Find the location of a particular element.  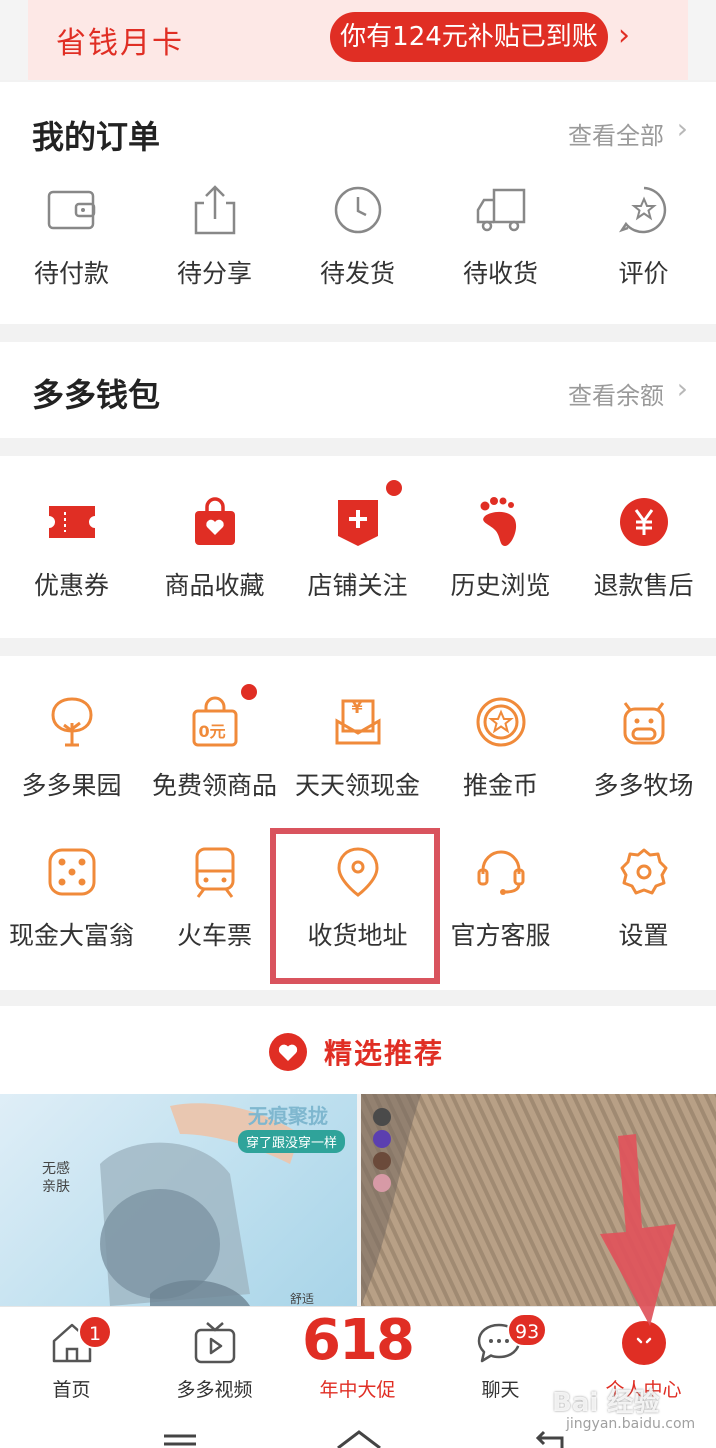

video-icon is located at coordinates (214, 1343).